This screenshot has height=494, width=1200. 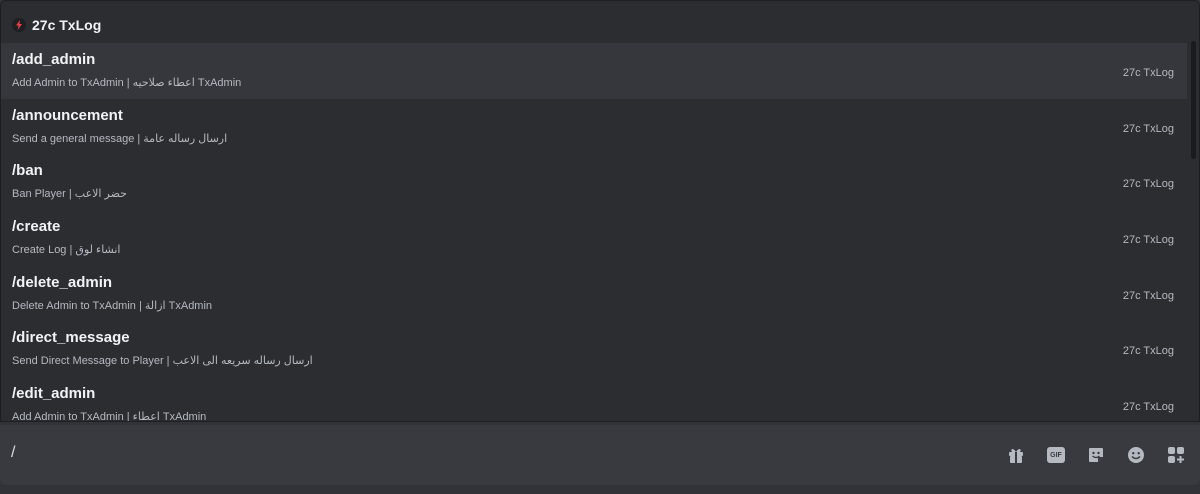 What do you see at coordinates (36, 227) in the screenshot?
I see `command-name: /create` at bounding box center [36, 227].